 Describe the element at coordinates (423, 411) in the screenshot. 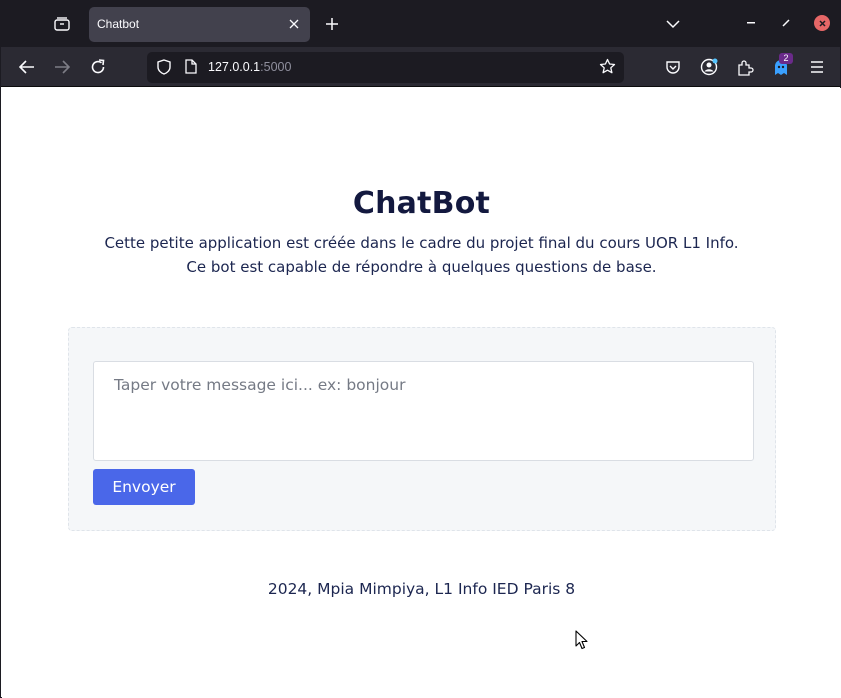

I see `message-input` at that location.